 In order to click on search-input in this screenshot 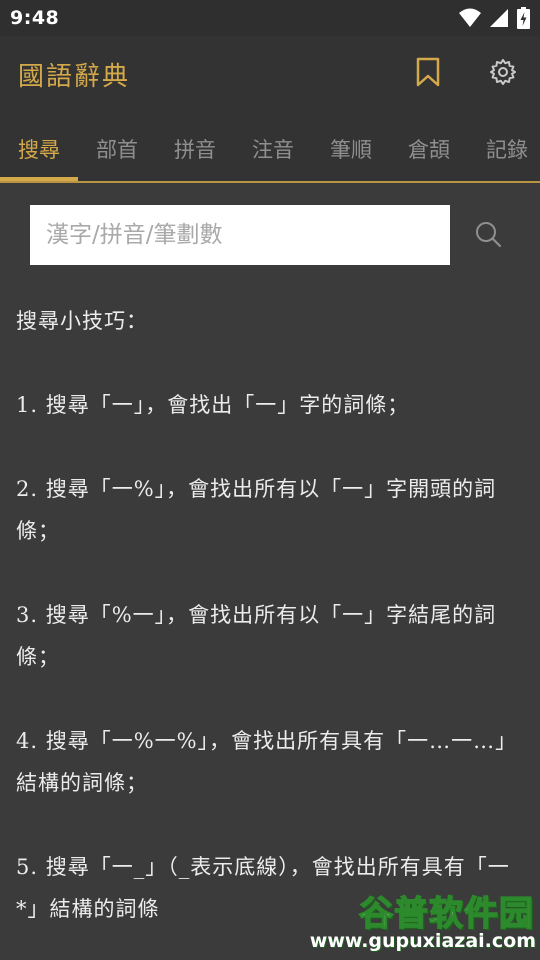, I will do `click(240, 235)`.